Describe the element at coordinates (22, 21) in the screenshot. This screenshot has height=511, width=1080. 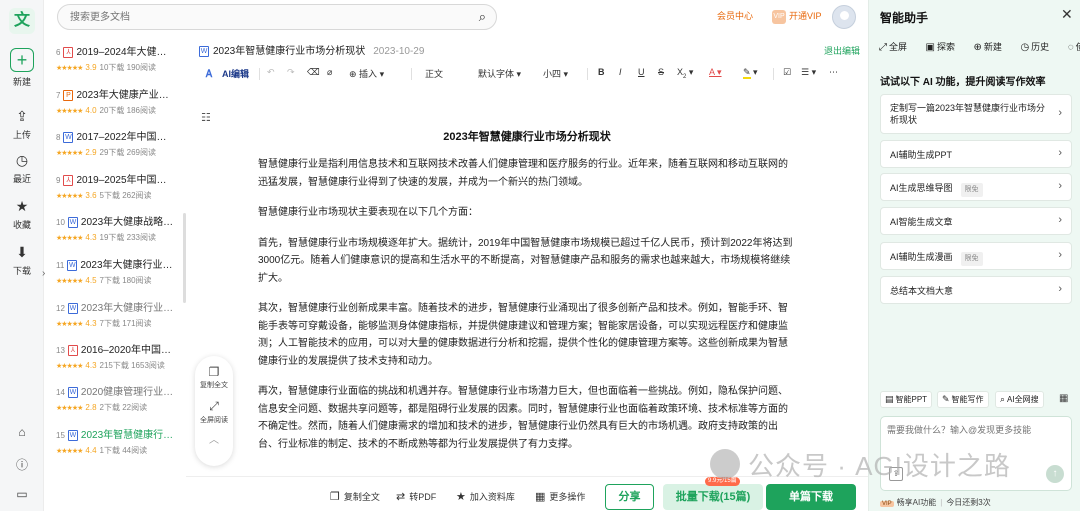
I see `app-logo: 文` at that location.